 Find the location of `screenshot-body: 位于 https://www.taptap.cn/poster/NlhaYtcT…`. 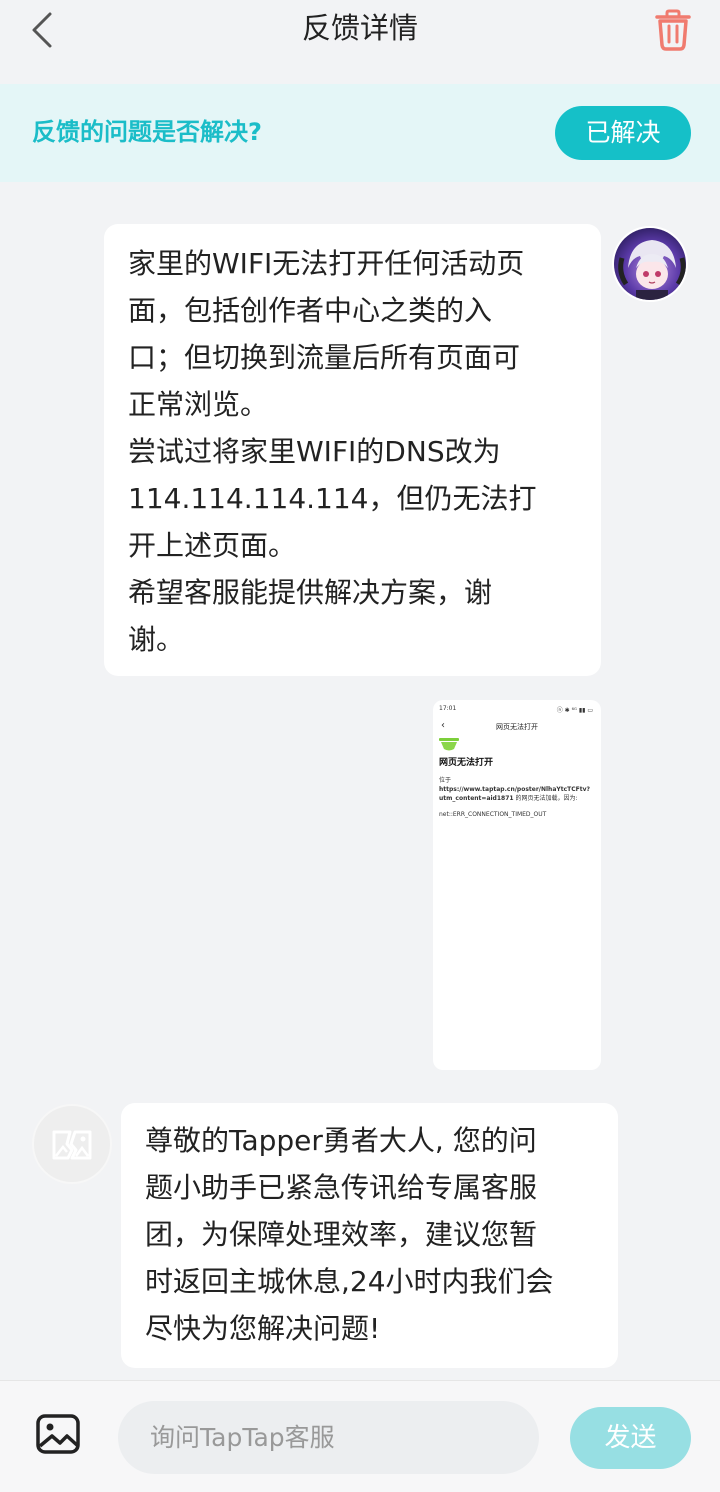

screenshot-body: 位于 https://www.taptap.cn/poster/NlhaYtcT… is located at coordinates (519, 789).